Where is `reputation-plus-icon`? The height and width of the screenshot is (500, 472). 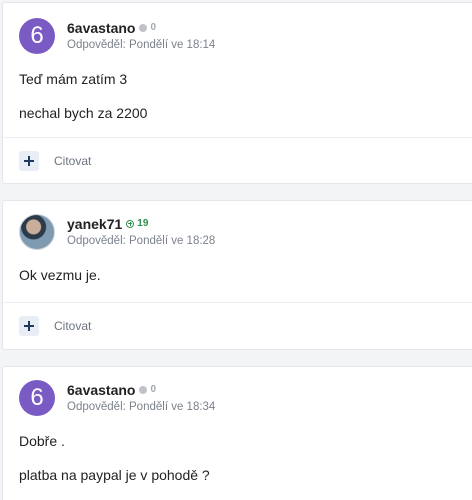 reputation-plus-icon is located at coordinates (130, 223).